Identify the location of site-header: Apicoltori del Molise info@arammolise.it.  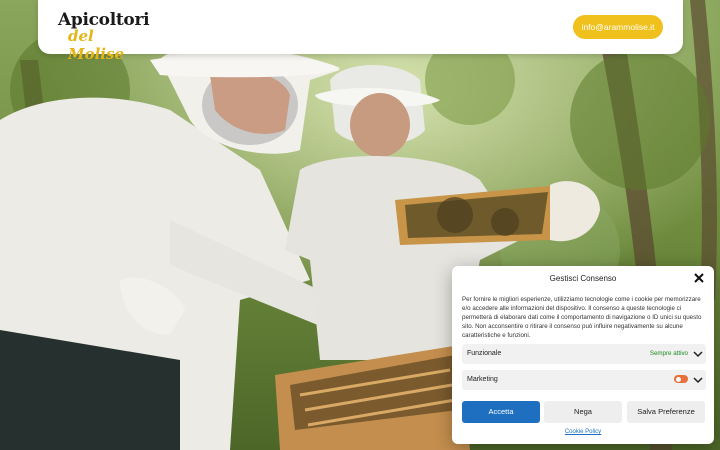
(360, 31).